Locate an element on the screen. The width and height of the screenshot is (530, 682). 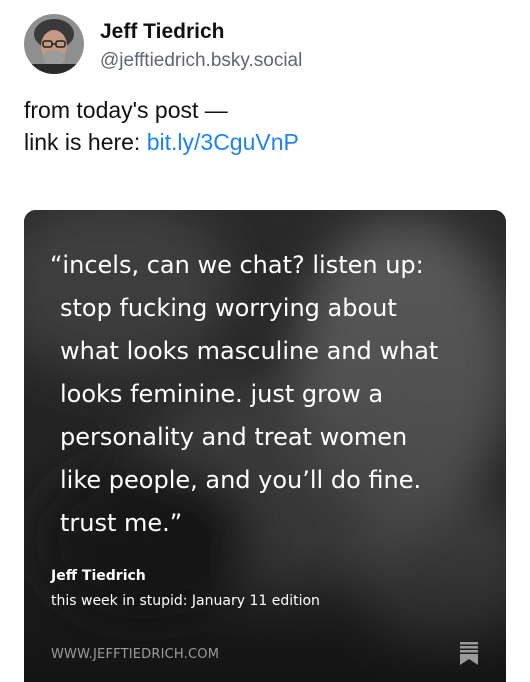
post-link-prefix: link is here: is located at coordinates (85, 142).